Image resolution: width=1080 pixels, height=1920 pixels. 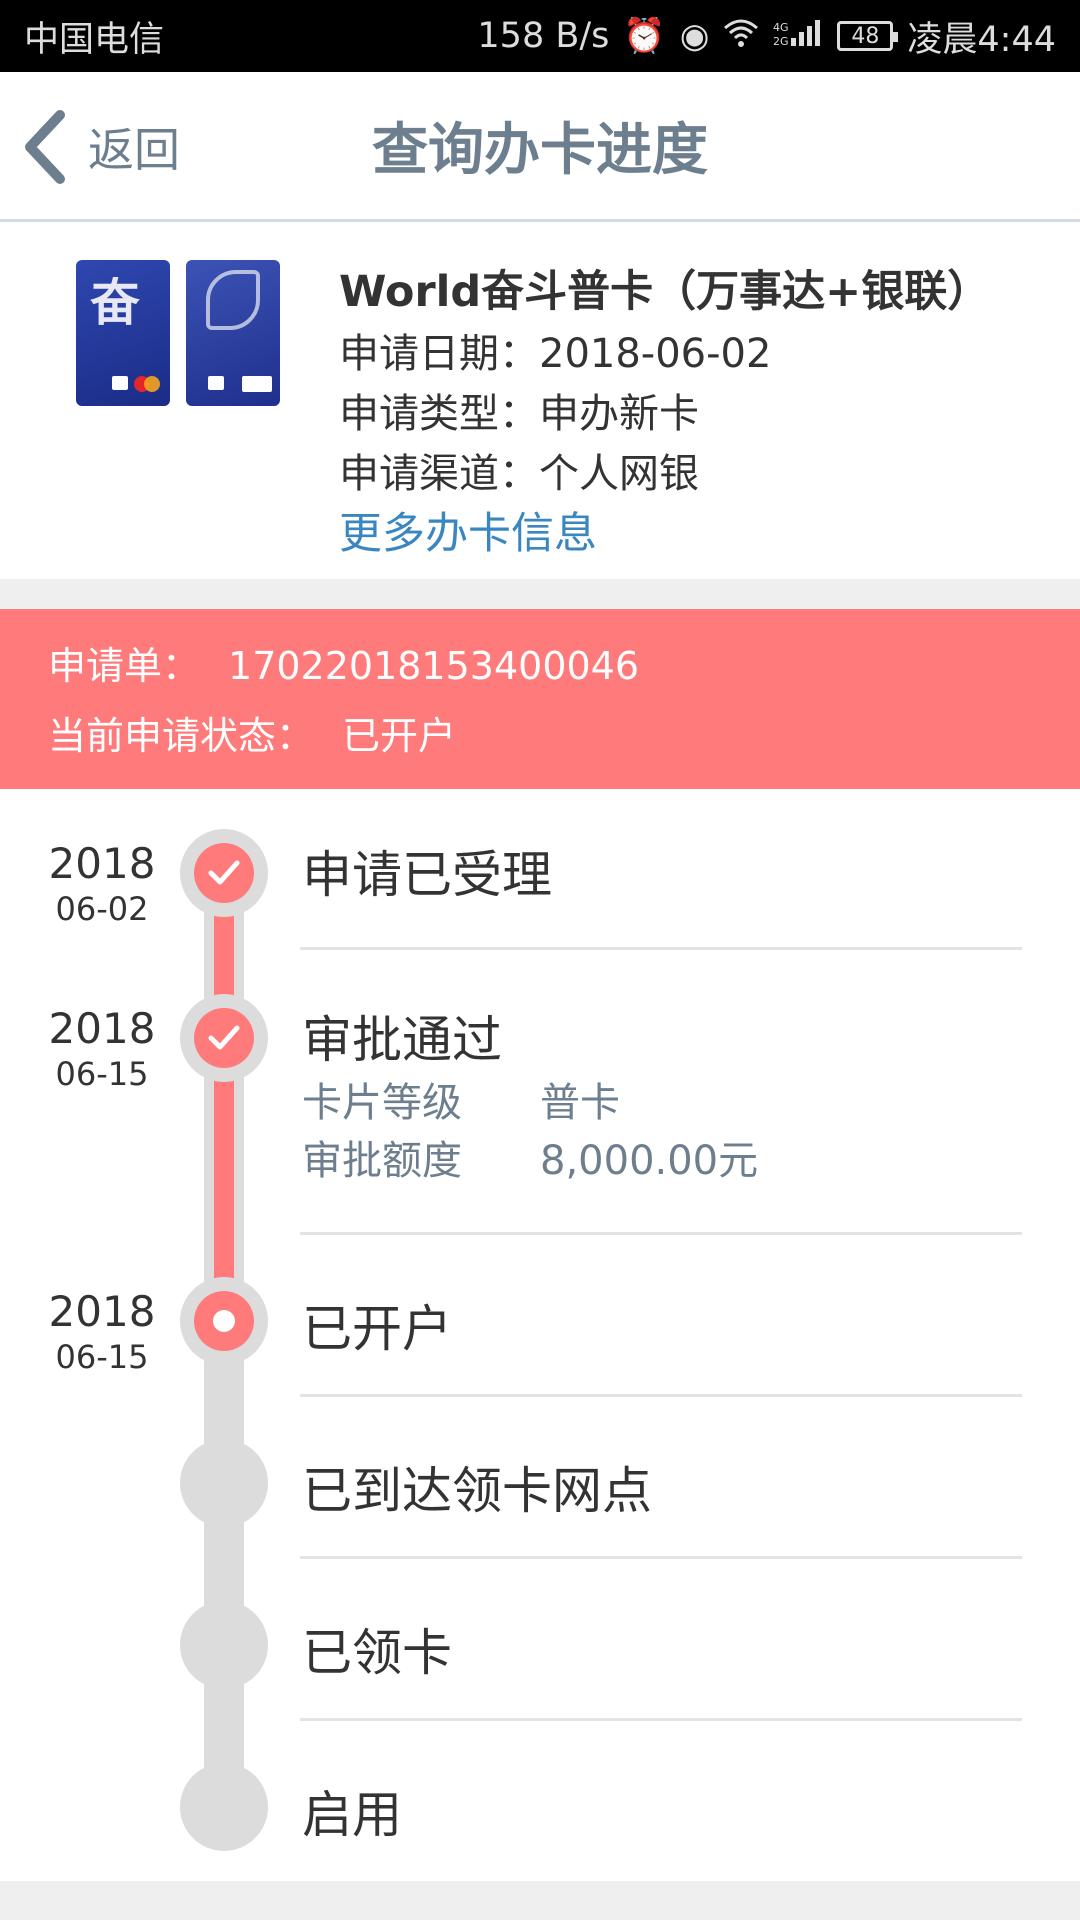 I want to click on nav-header: 返回 查询办卡进度, so click(x=540, y=147).